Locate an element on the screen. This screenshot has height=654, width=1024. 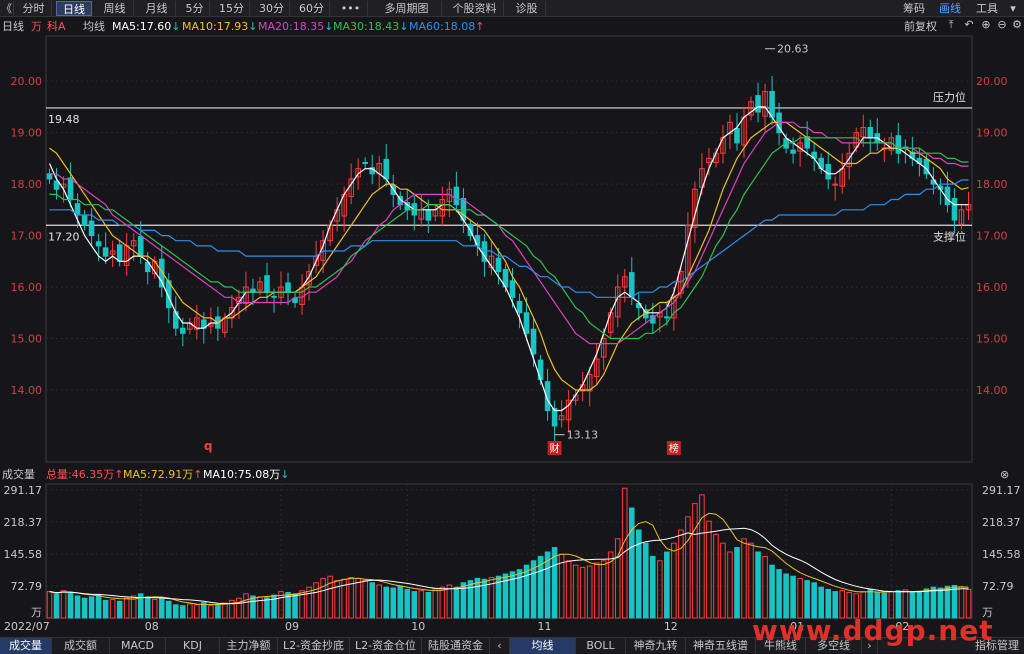
tab-ma: 均线 is located at coordinates (543, 646).